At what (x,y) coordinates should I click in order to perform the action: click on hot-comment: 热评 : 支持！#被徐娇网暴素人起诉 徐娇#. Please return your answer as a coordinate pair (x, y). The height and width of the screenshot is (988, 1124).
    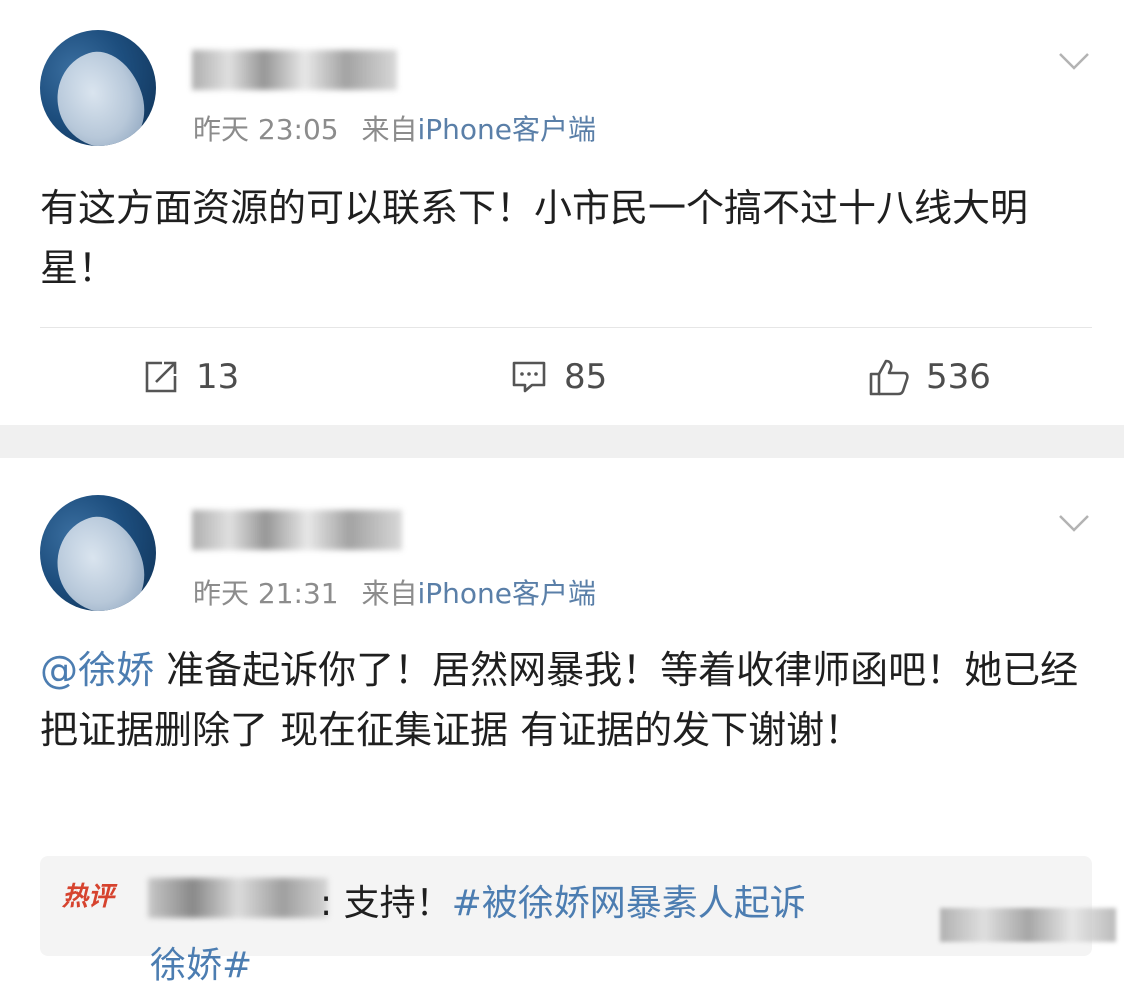
    Looking at the image, I should click on (578, 921).